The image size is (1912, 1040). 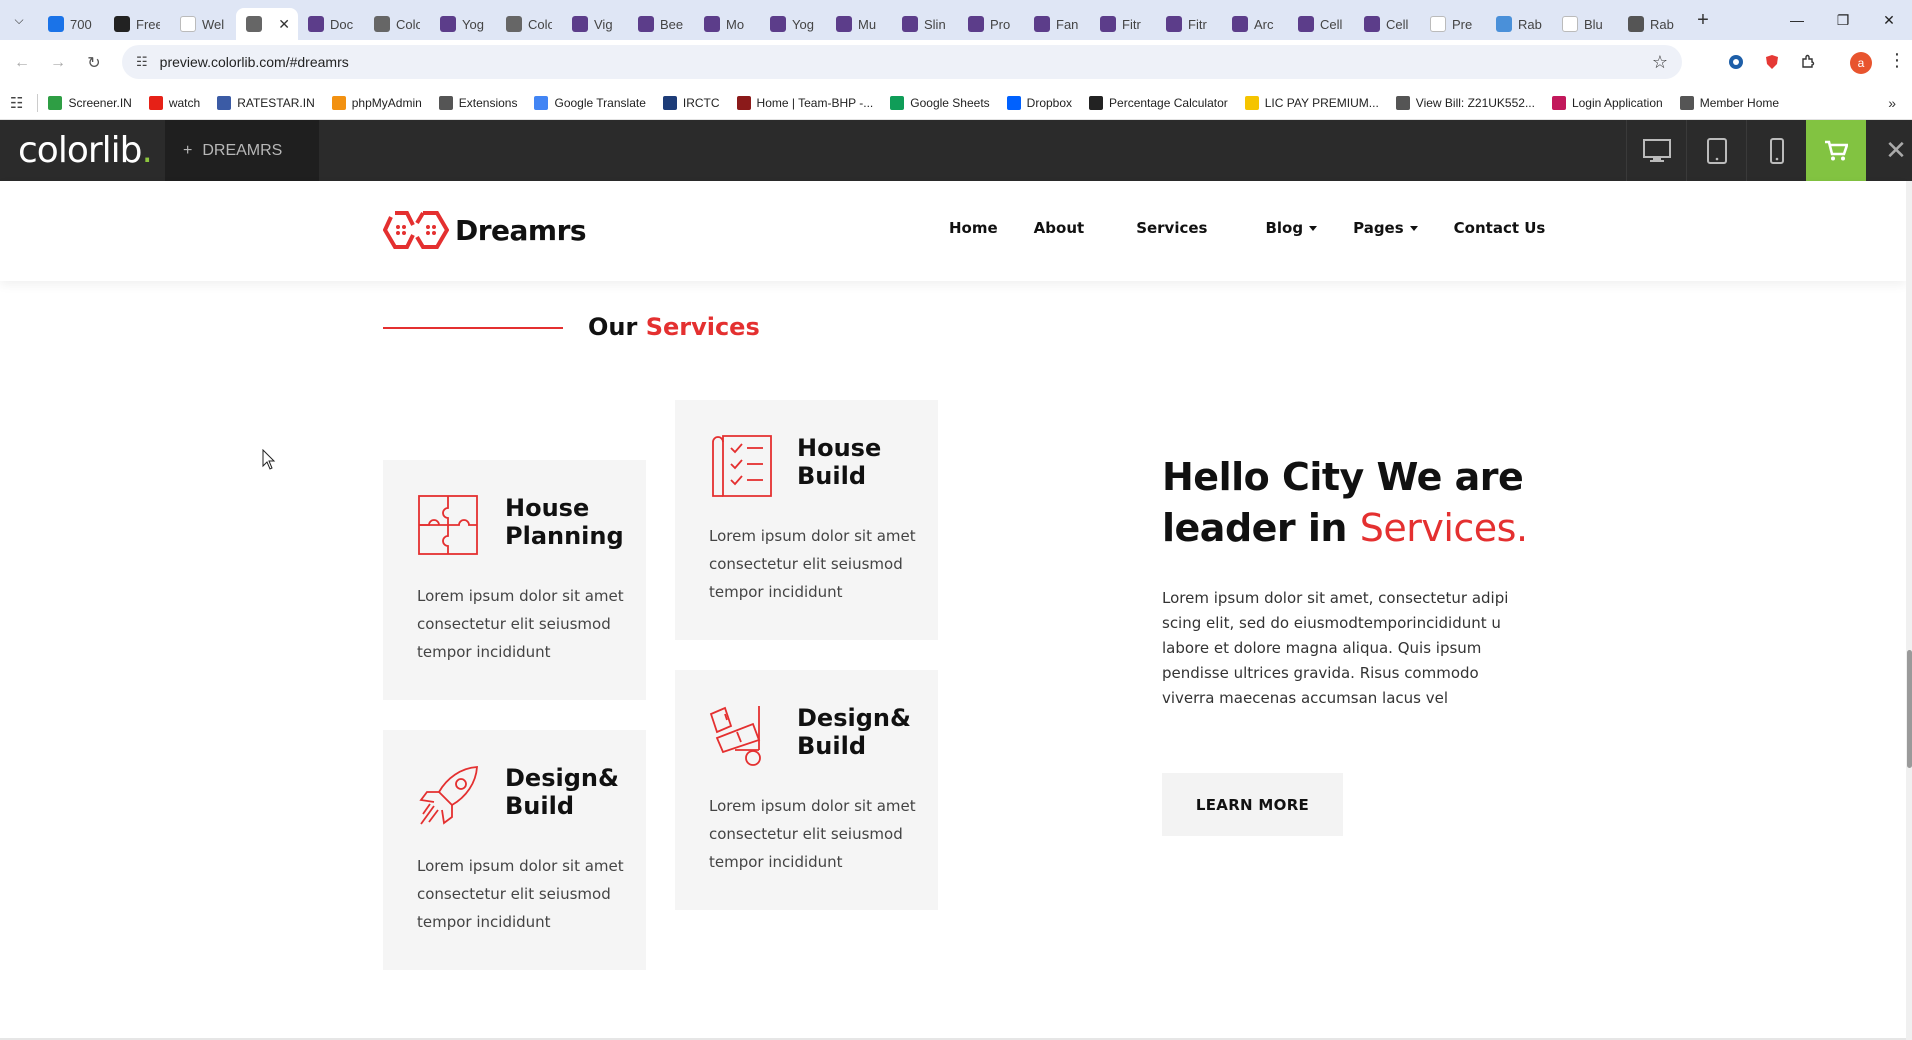 I want to click on colorlib-logo: colorlib., so click(x=85, y=150).